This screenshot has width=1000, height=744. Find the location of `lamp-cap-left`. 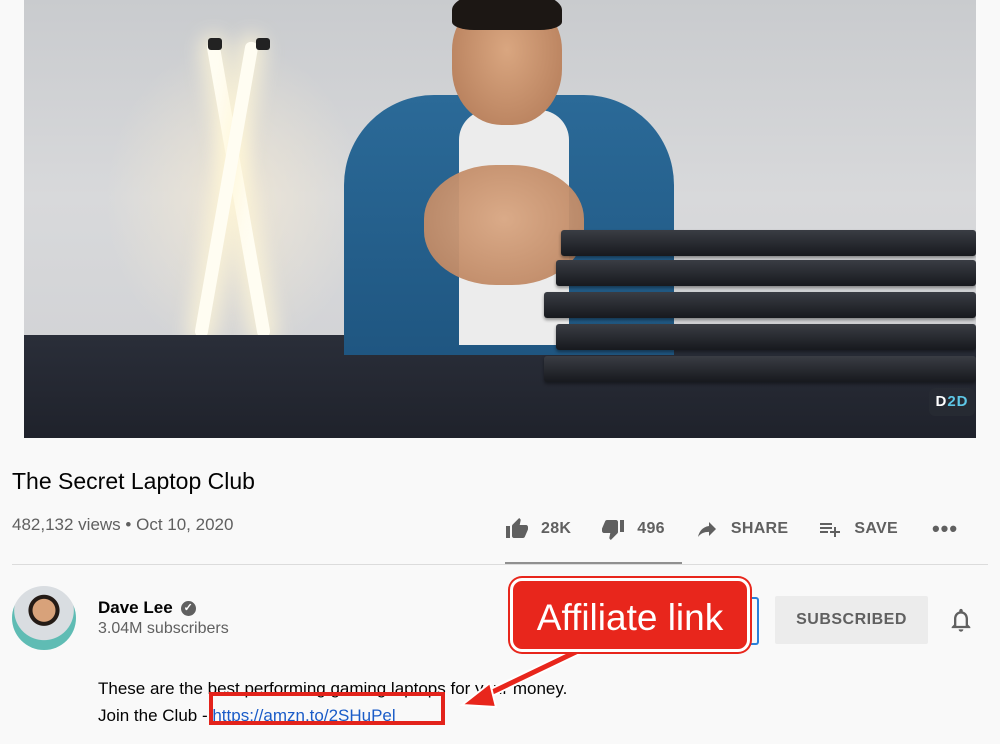

lamp-cap-left is located at coordinates (215, 44).